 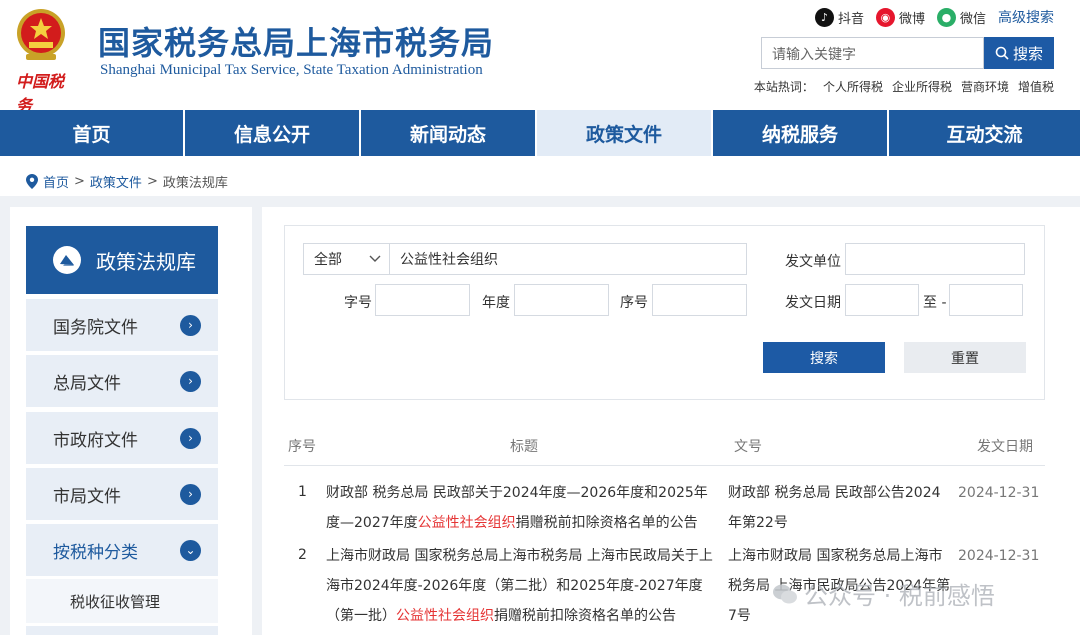 What do you see at coordinates (899, 596) in the screenshot?
I see `watermark-text: 公众号 · 税前感悟` at bounding box center [899, 596].